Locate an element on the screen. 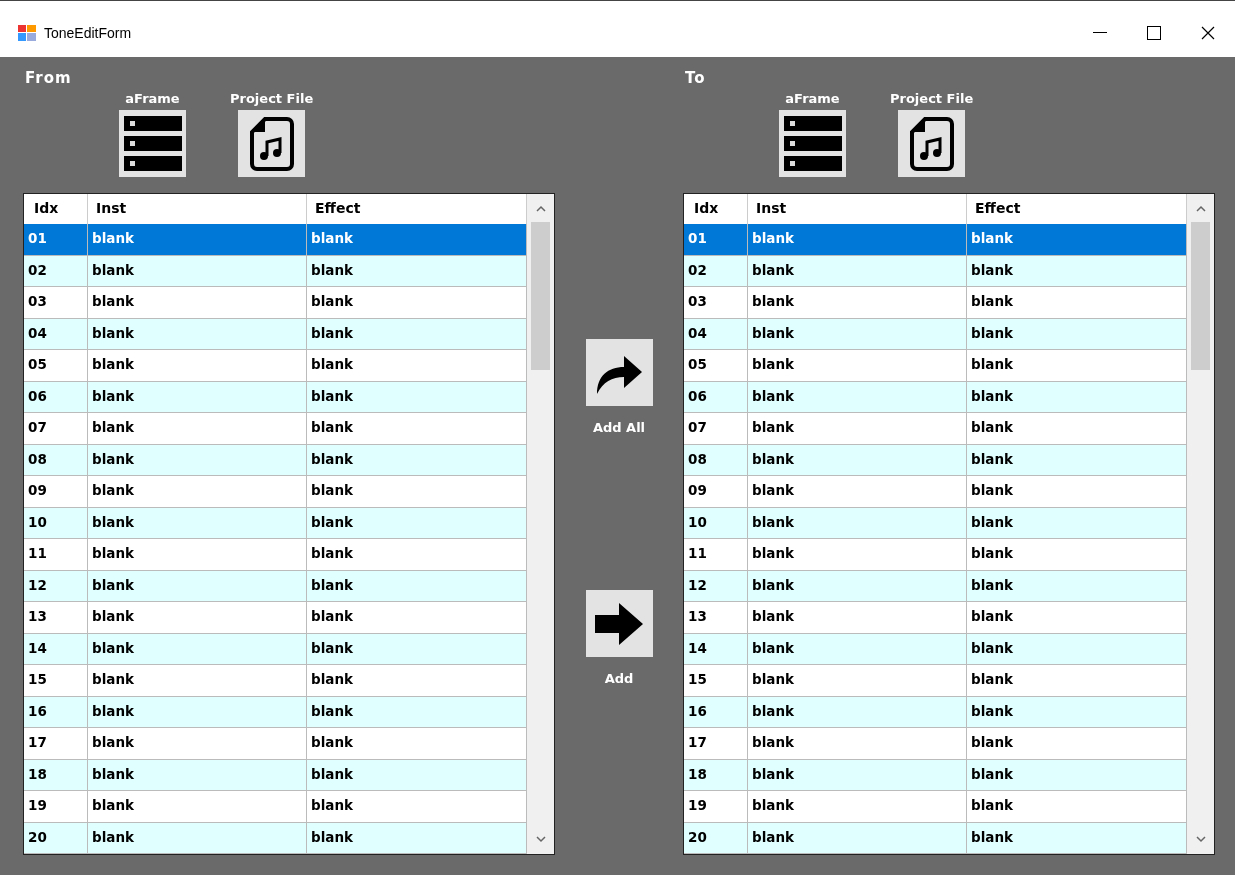 This screenshot has height=875, width=1235. button-label: Add All is located at coordinates (619, 427).